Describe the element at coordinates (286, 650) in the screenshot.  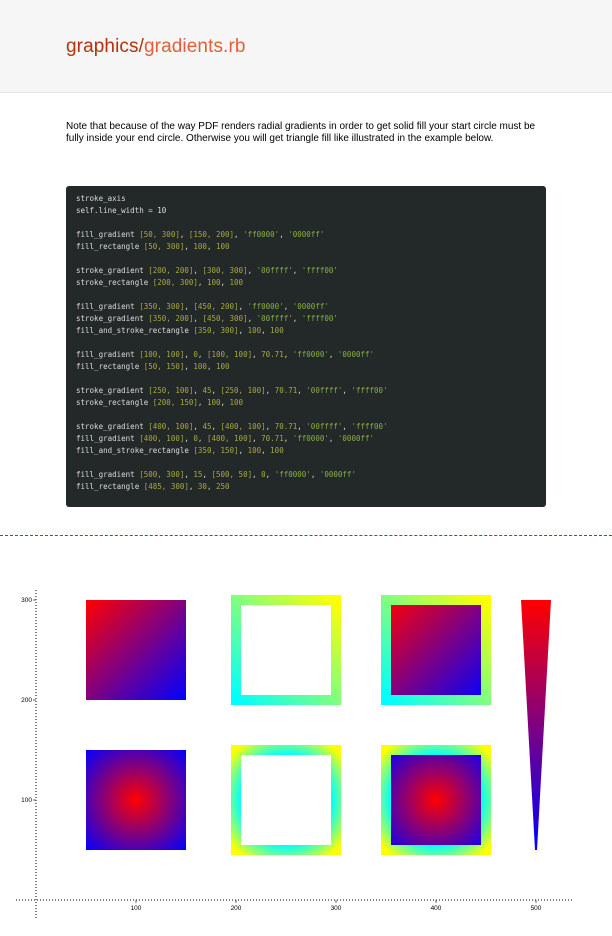
I see `linear-stroke-rectangle` at that location.